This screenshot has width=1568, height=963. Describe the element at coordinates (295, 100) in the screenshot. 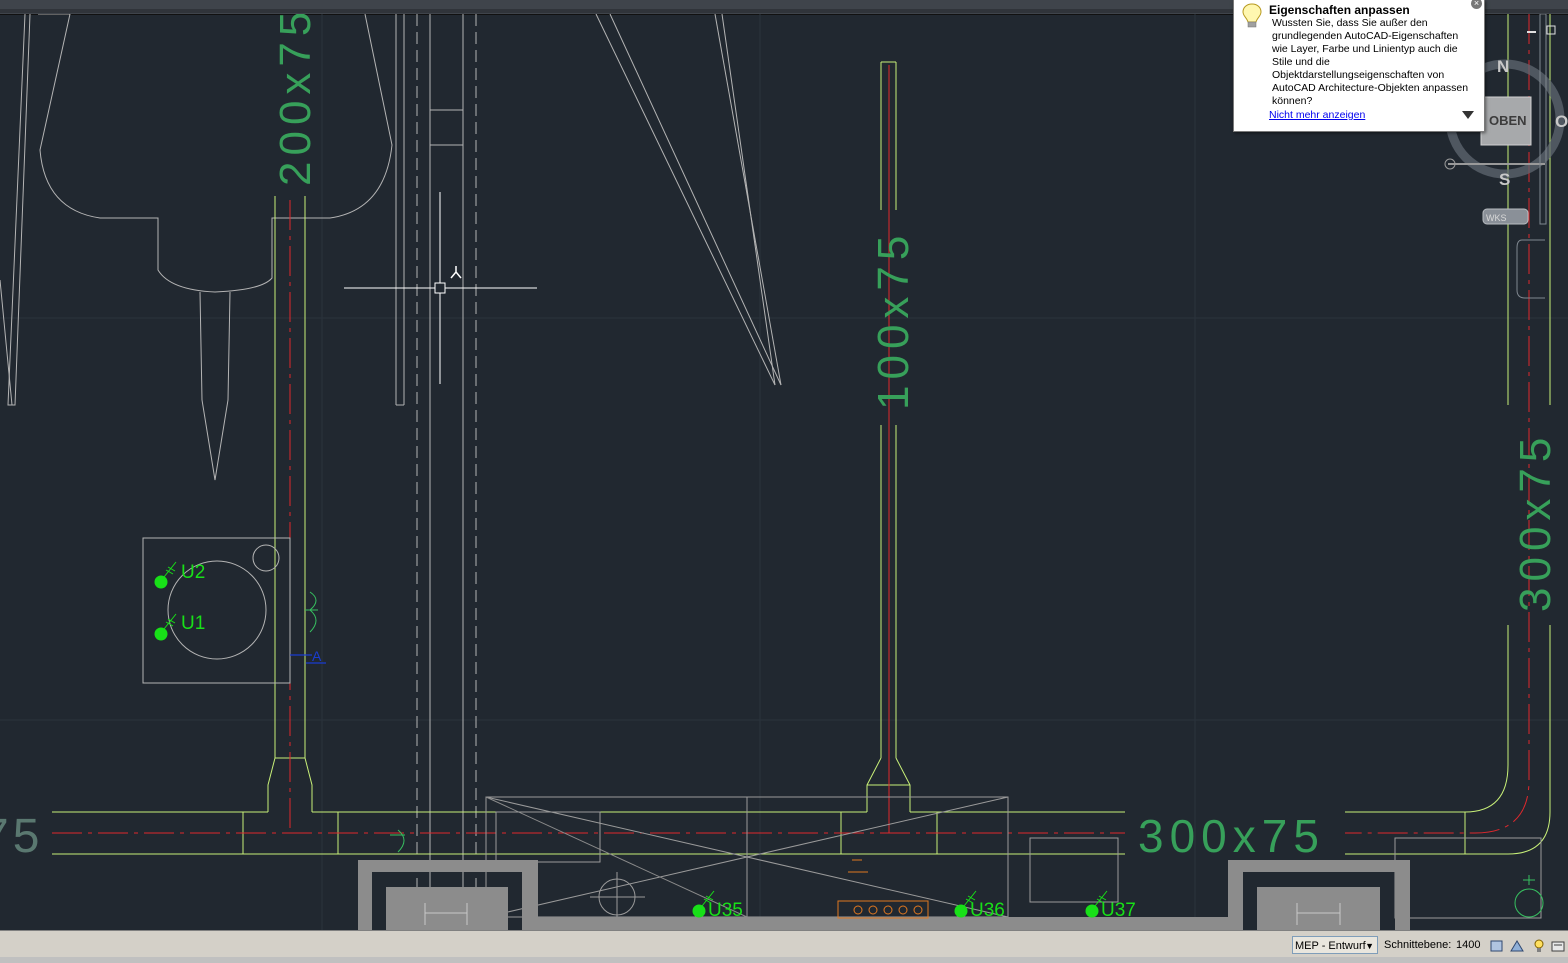

I see `duct-size-label: 200x75` at that location.